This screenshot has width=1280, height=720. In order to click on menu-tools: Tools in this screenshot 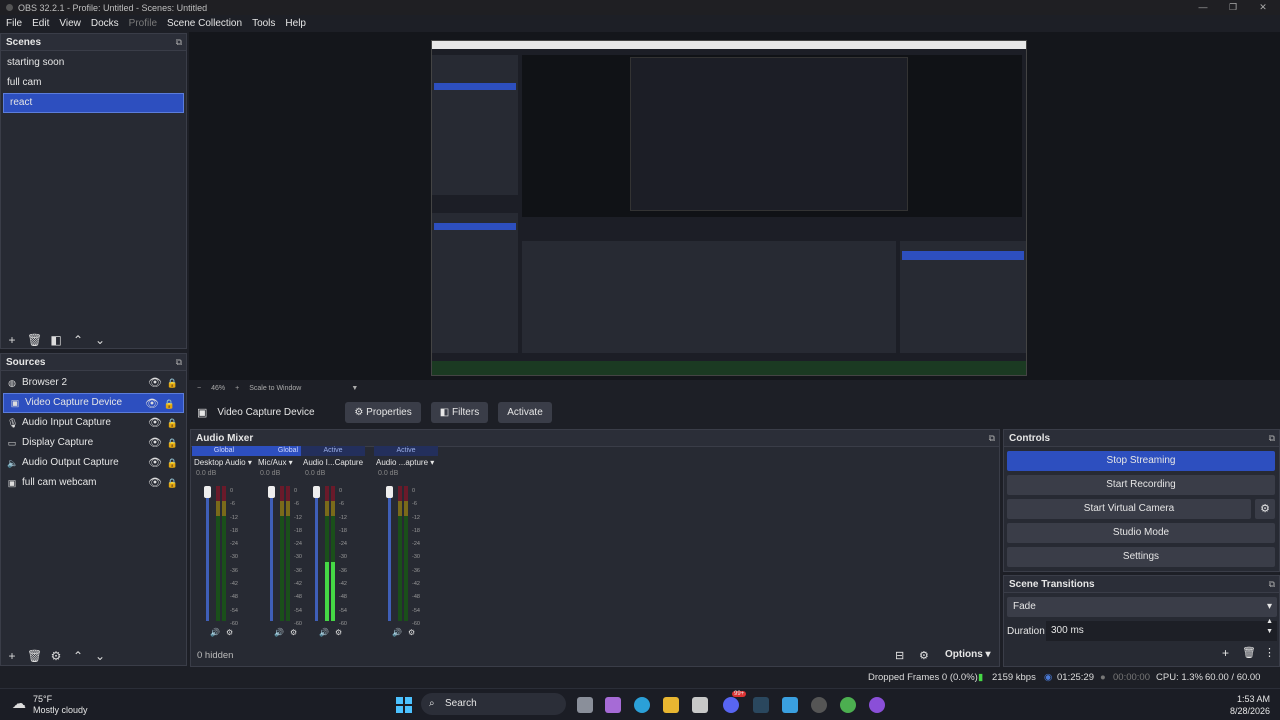, I will do `click(263, 23)`.